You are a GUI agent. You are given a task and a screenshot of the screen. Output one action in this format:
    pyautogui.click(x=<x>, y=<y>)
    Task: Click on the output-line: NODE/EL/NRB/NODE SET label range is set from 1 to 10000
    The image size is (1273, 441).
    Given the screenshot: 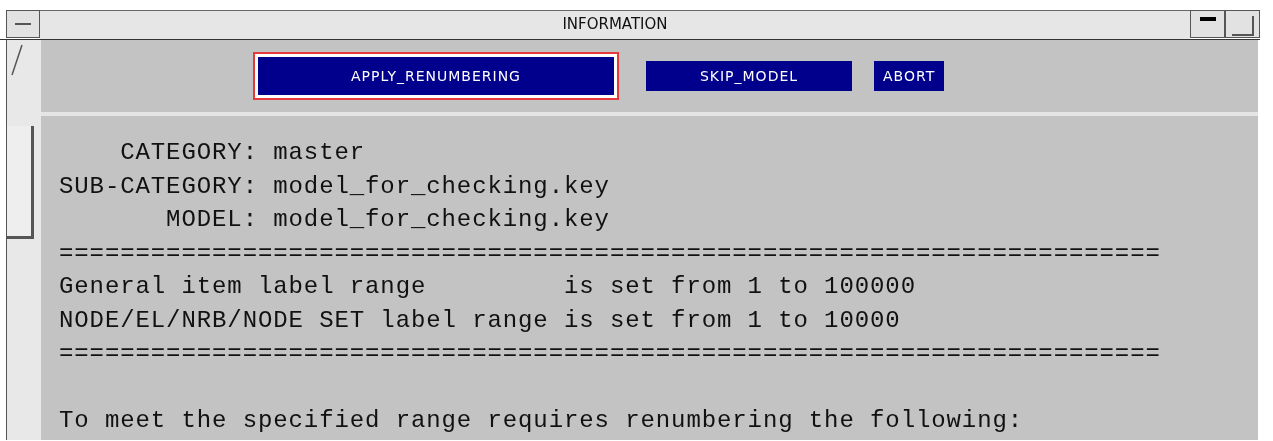 What is the action you would take?
    pyautogui.click(x=480, y=320)
    